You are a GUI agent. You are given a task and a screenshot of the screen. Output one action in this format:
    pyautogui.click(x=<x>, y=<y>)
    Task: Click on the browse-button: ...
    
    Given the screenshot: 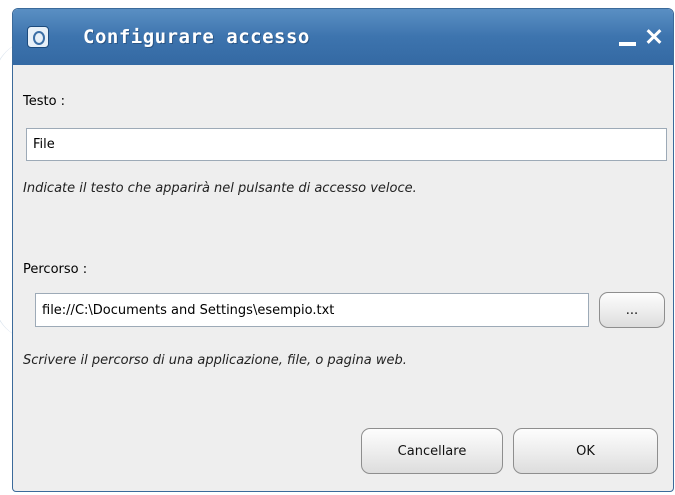 What is the action you would take?
    pyautogui.click(x=632, y=310)
    